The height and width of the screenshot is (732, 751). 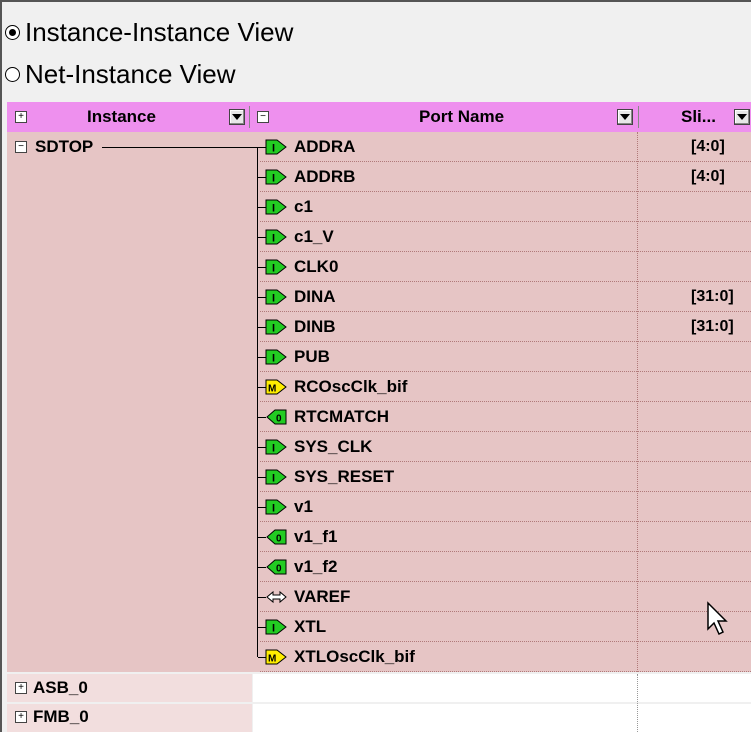 I want to click on port-row: I ADDRA, so click(x=307, y=147).